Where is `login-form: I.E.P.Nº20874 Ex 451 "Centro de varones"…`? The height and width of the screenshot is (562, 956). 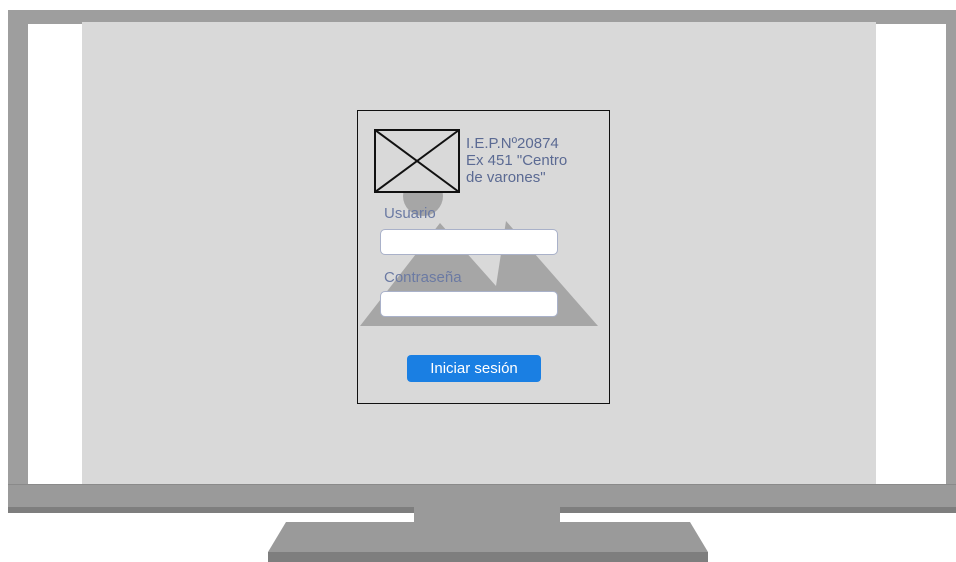
login-form: I.E.P.Nº20874 Ex 451 "Centro de varones"… is located at coordinates (483, 257).